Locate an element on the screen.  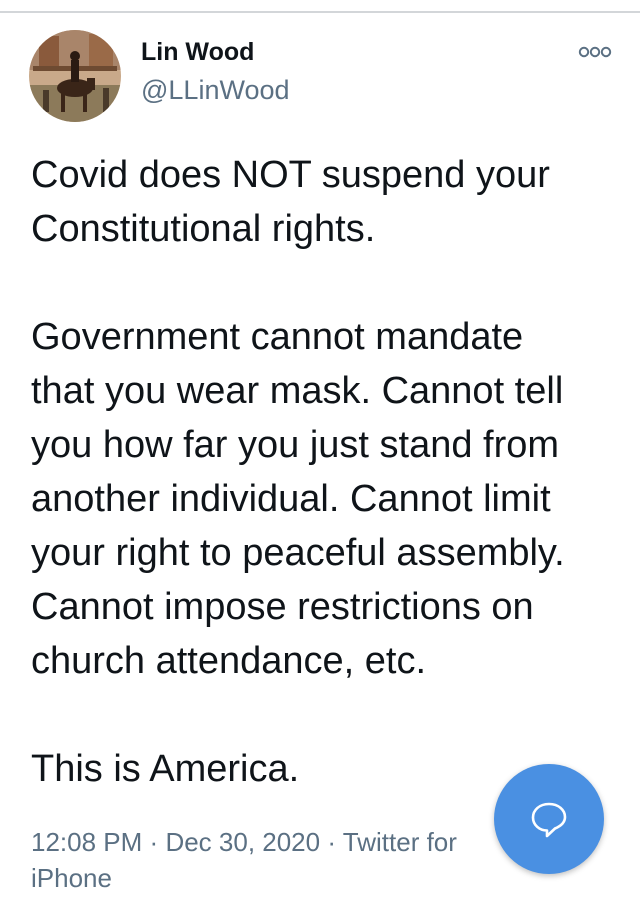
avatar is located at coordinates (75, 76).